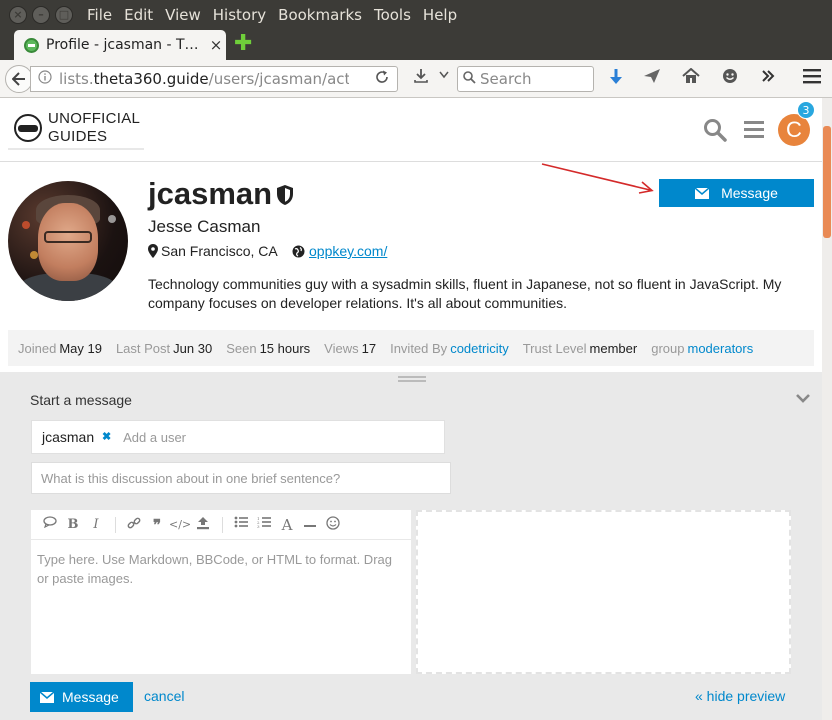  I want to click on upload-icon, so click(203, 525).